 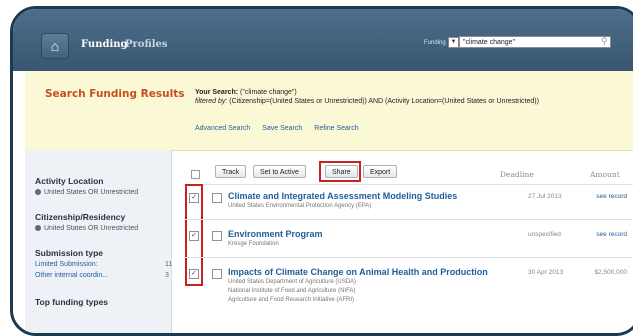 What do you see at coordinates (55, 46) in the screenshot?
I see `home-icon: ⌂` at bounding box center [55, 46].